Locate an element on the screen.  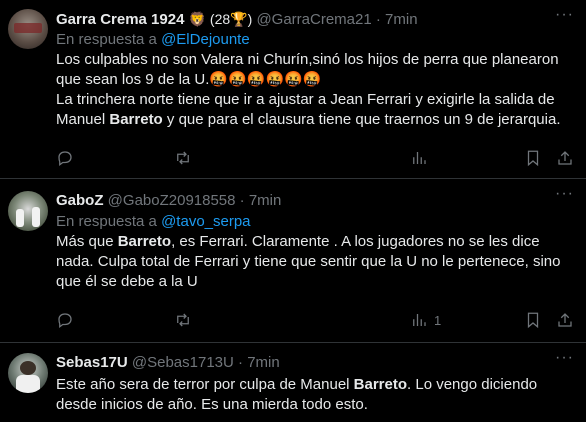
author-handle: @Sebas1713U is located at coordinates (183, 362).